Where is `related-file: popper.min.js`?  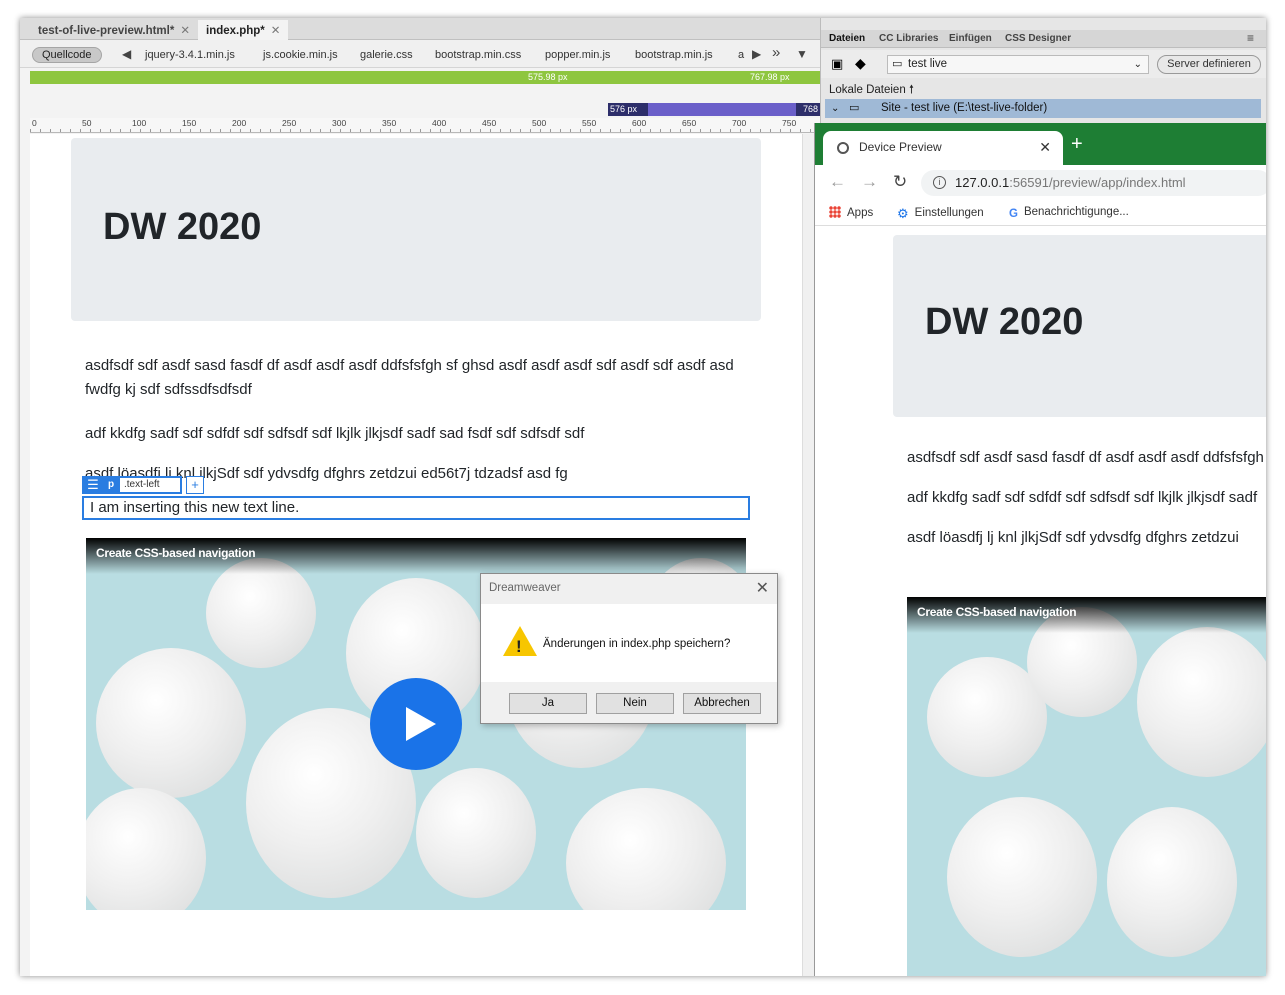
related-file: popper.min.js is located at coordinates (577, 55).